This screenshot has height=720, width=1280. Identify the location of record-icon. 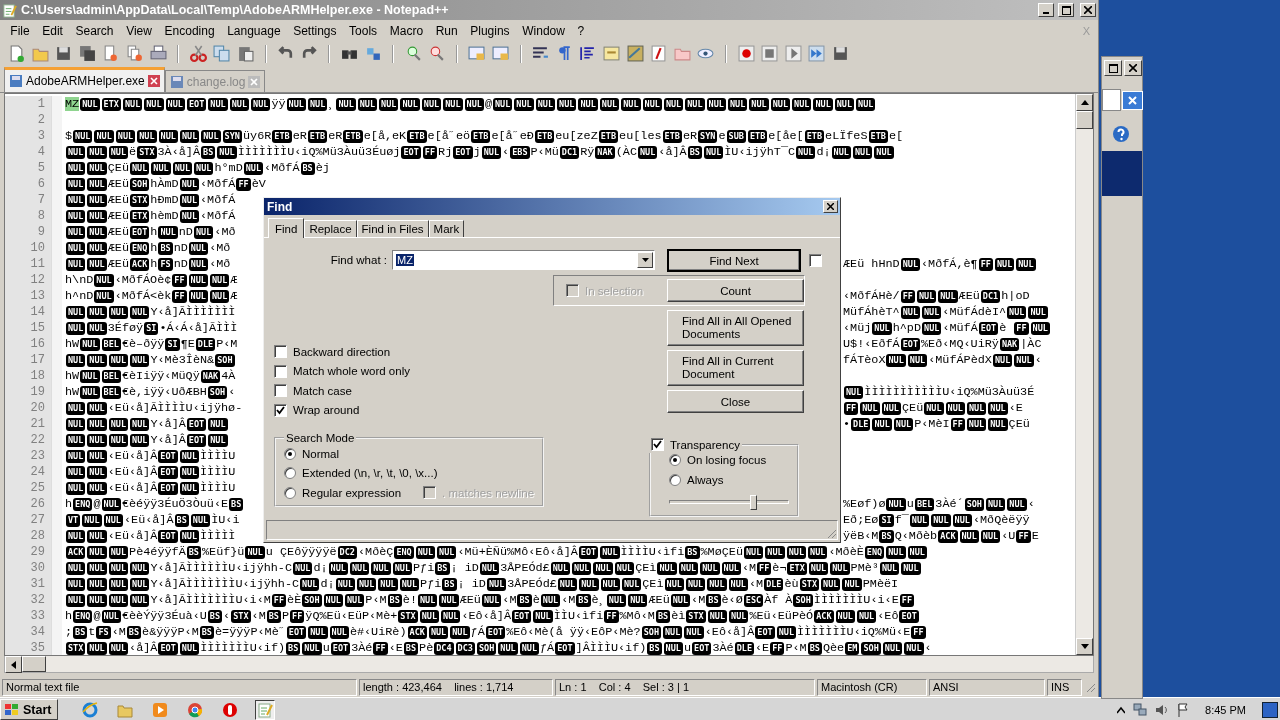
(746, 53).